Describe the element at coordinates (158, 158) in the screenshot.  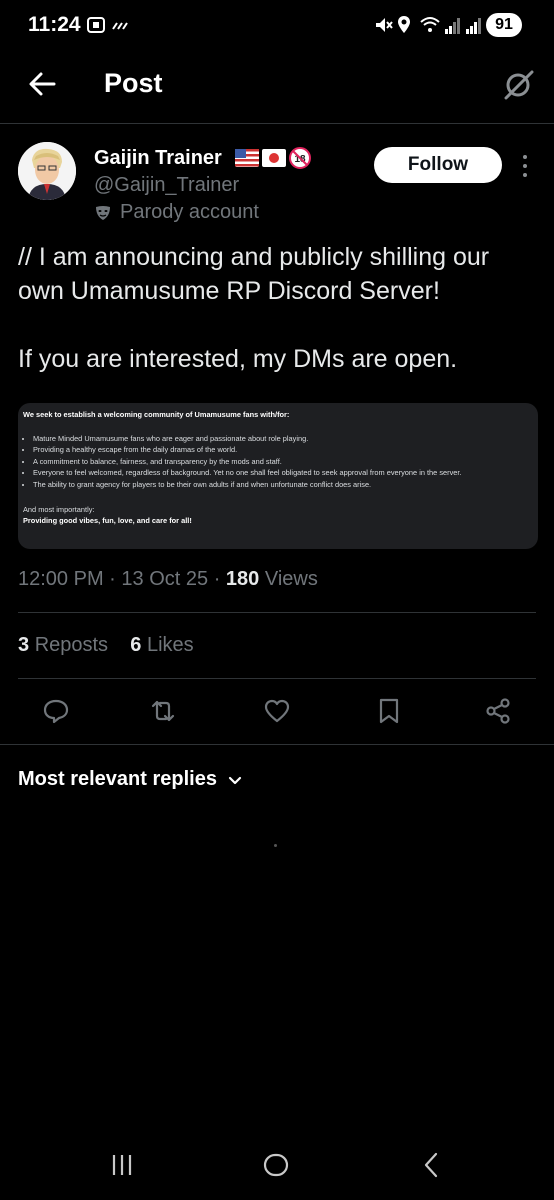
I see `author-name: Gaijin Trainer` at that location.